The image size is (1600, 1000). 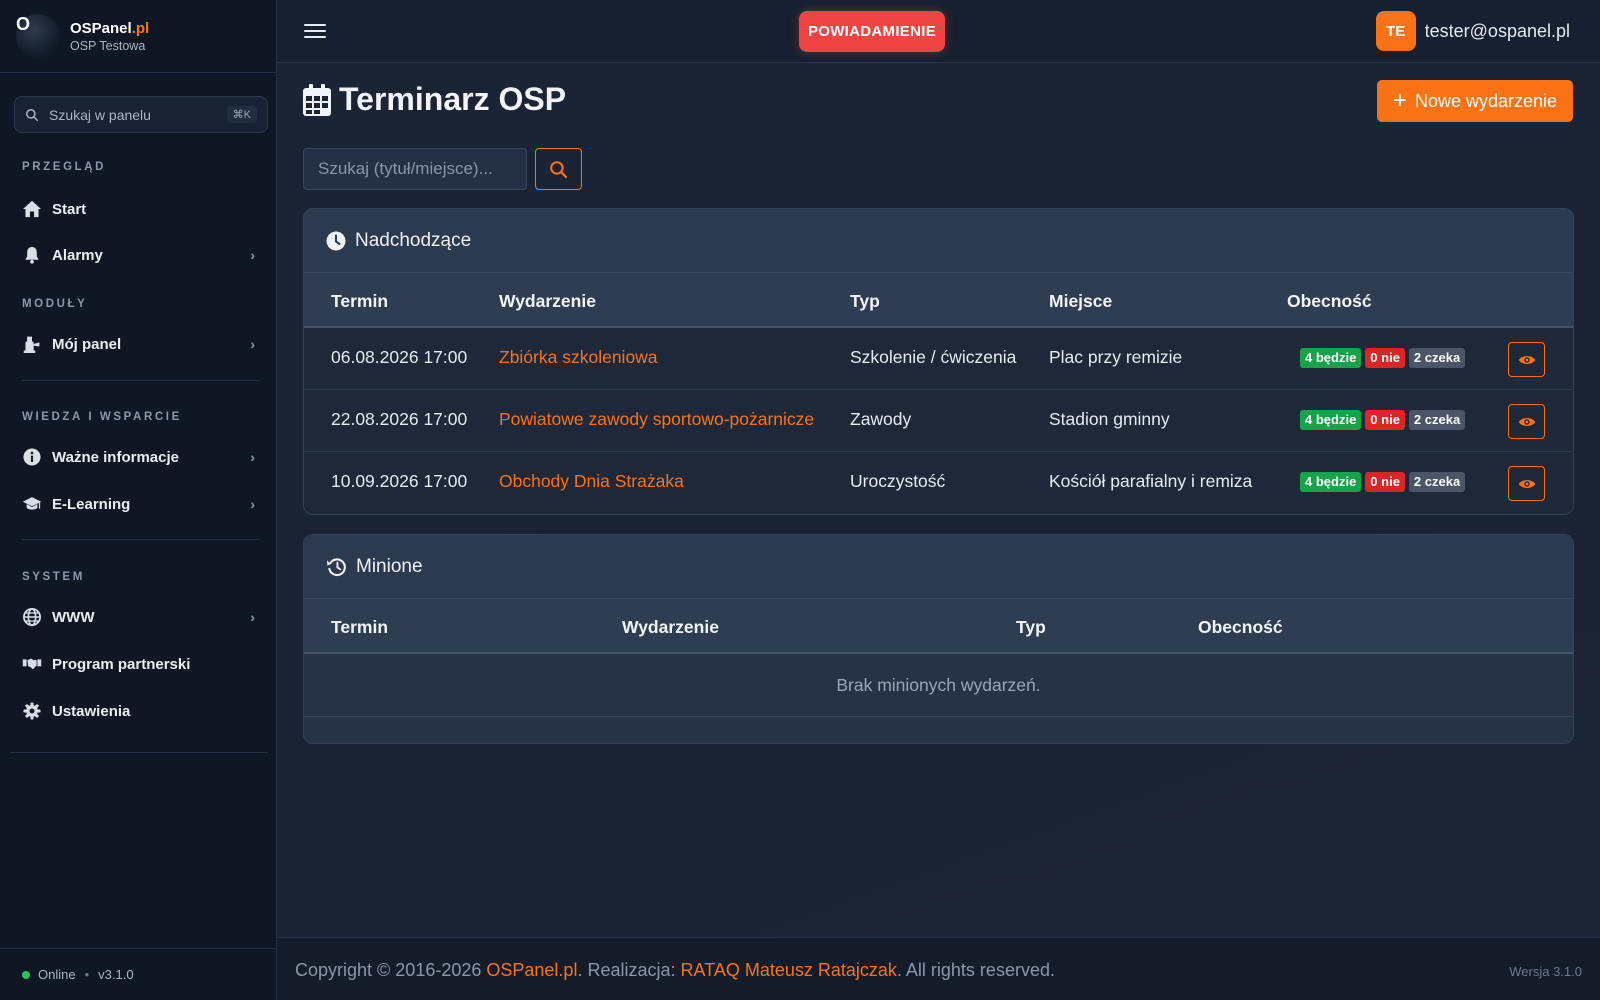 What do you see at coordinates (399, 357) in the screenshot?
I see `event-date: 06.08.2026 17:00` at bounding box center [399, 357].